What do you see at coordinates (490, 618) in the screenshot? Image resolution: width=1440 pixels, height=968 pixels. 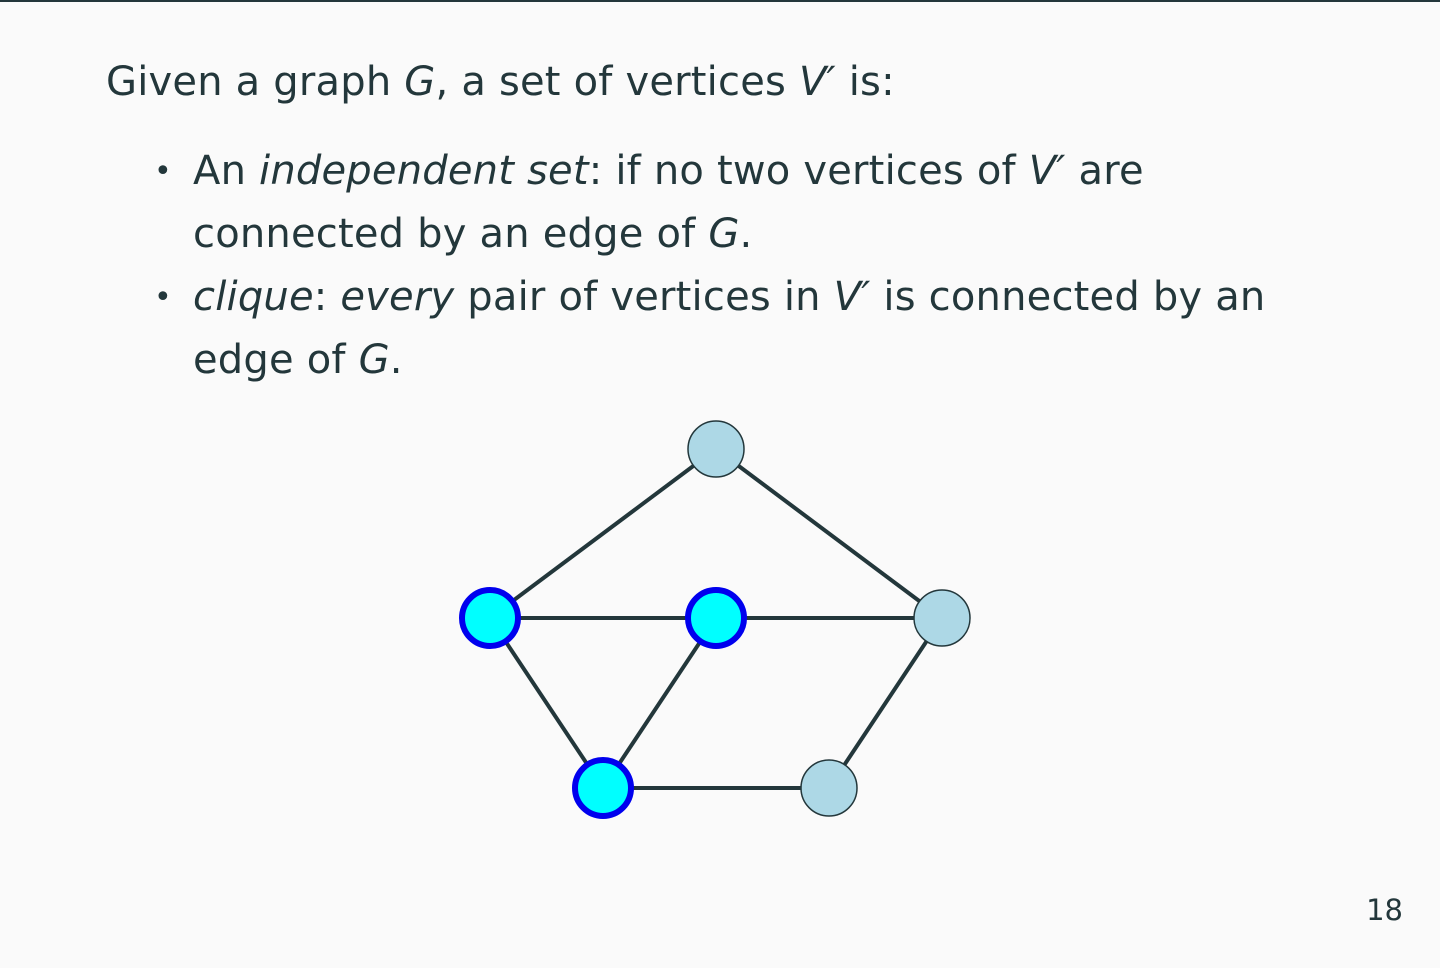 I see `vertex-mid-left` at bounding box center [490, 618].